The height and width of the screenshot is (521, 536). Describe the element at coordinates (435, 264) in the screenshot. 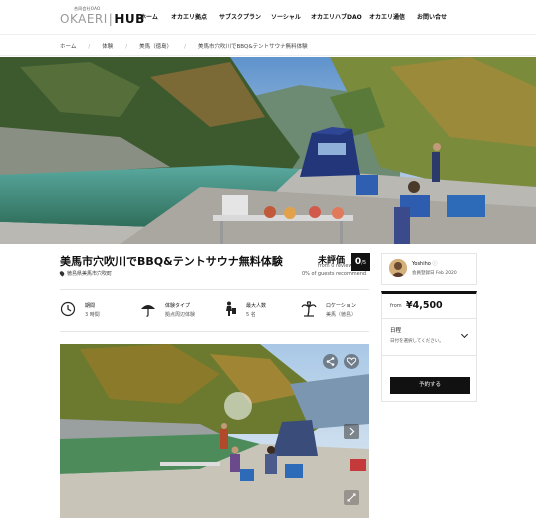

I see `verified-icon: ⓘ` at that location.